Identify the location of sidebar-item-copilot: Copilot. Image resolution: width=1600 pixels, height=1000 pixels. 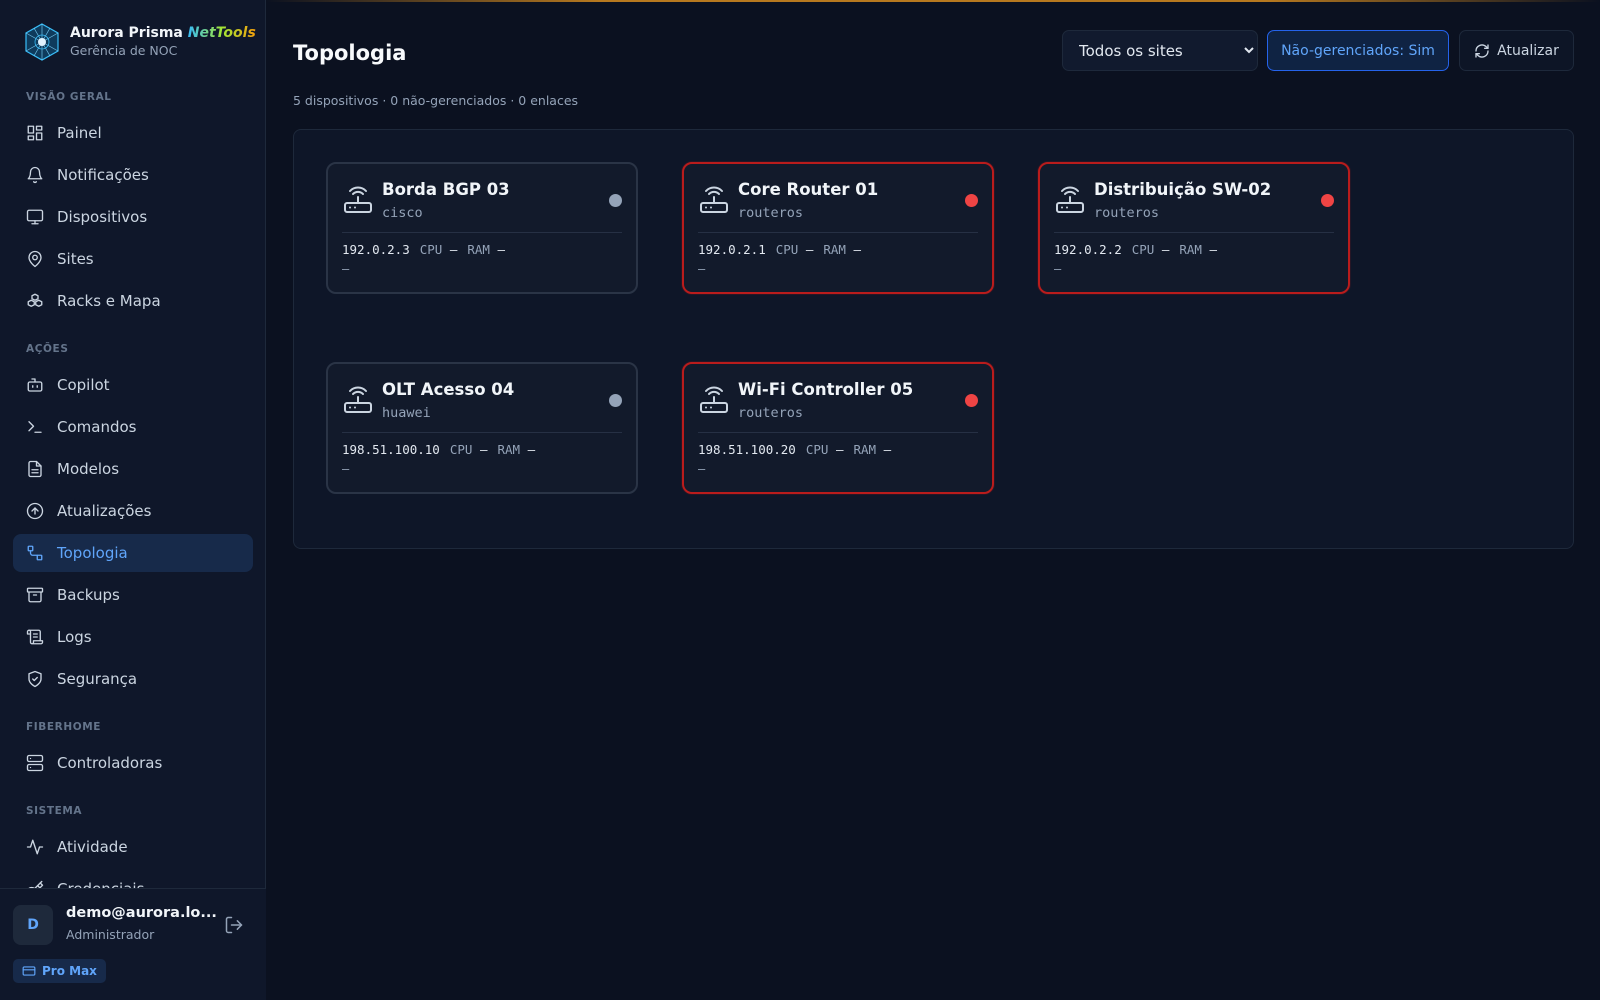
(133, 385).